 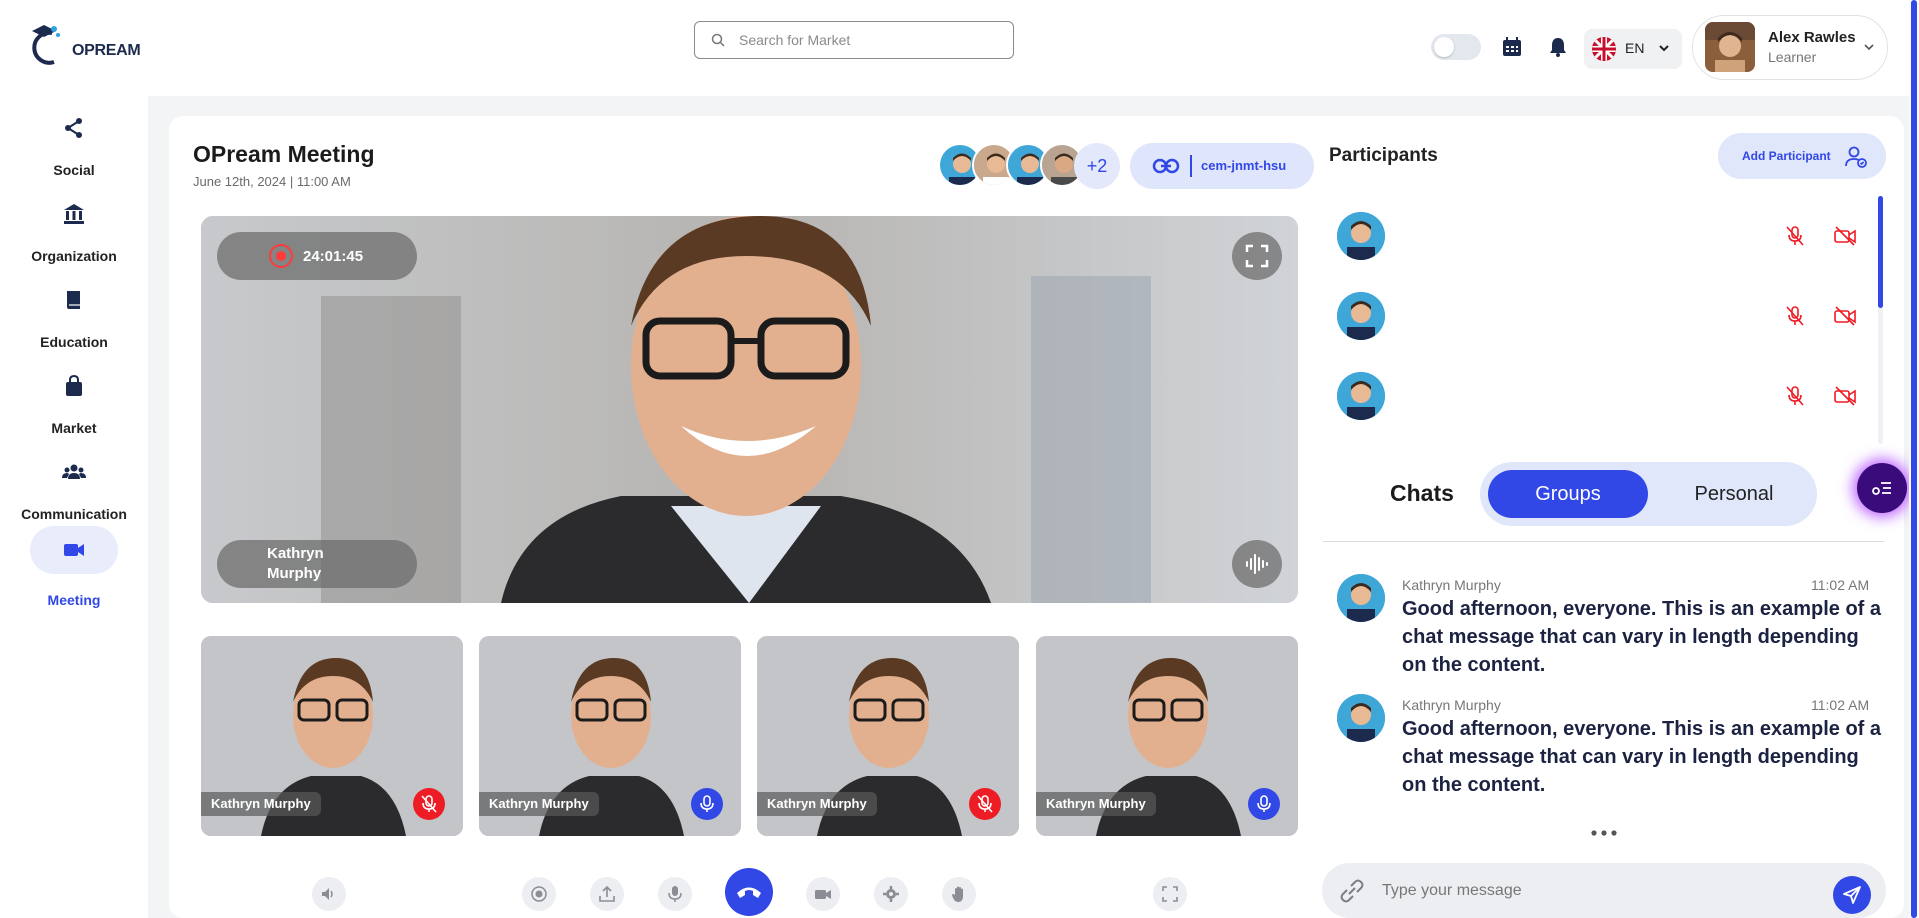 I want to click on raise-hand-button, so click(x=959, y=894).